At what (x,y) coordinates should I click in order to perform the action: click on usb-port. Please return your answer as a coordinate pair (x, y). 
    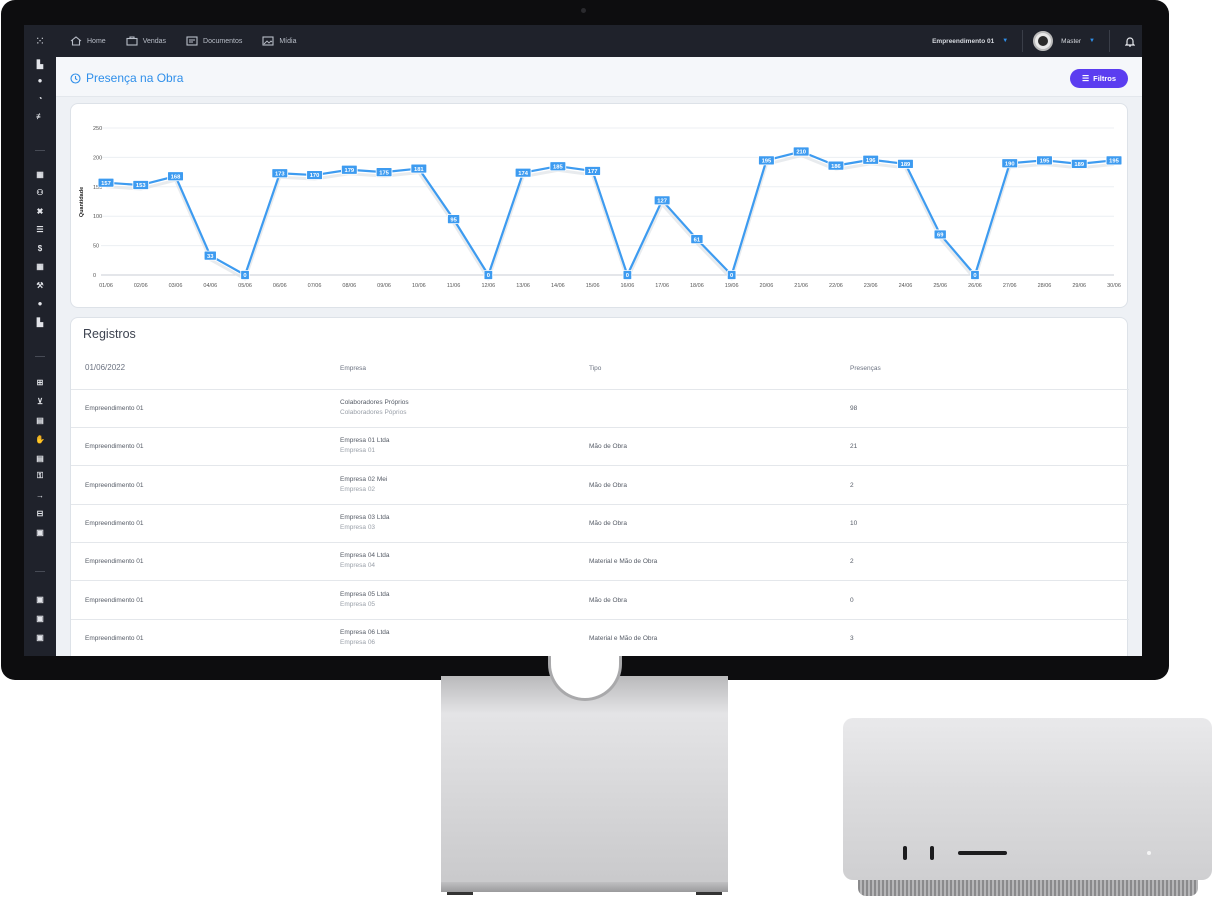
    Looking at the image, I should click on (932, 853).